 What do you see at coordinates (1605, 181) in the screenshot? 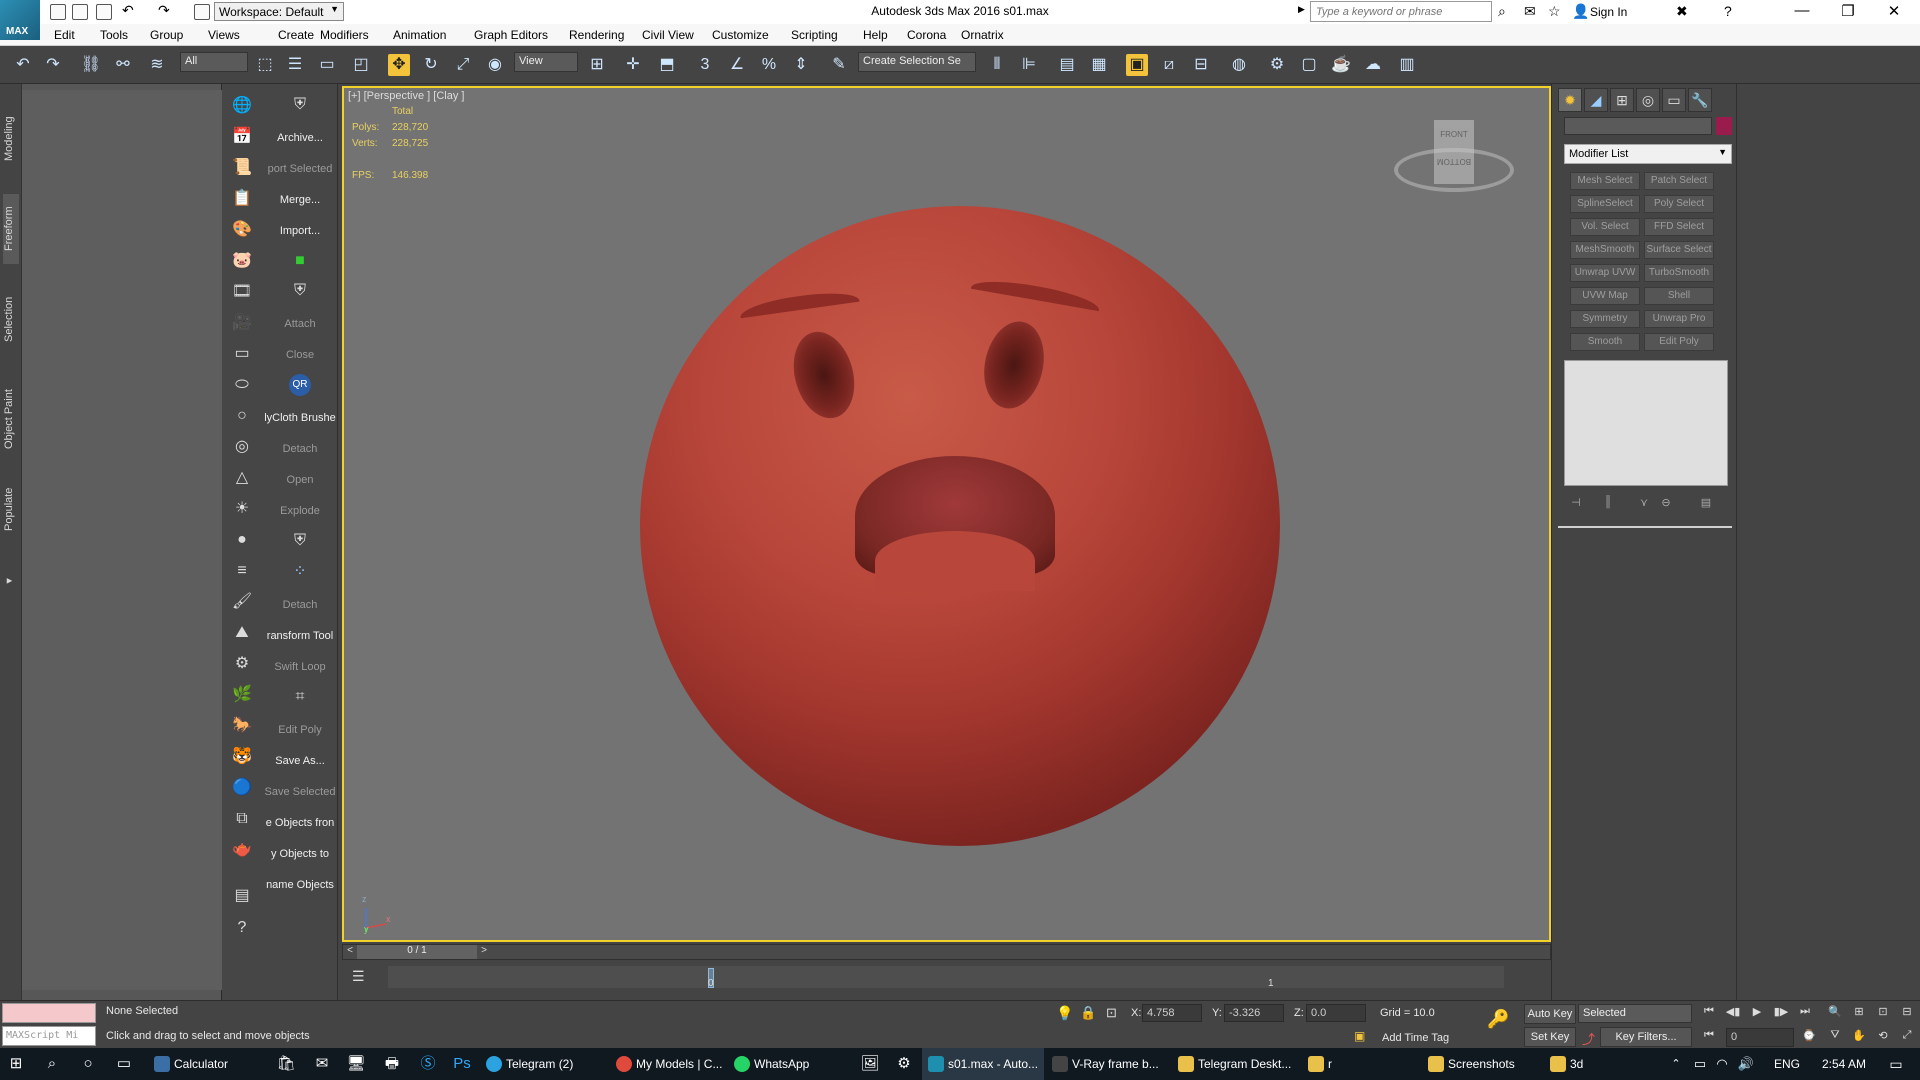
I see `mesh-select-button: Mesh Select` at bounding box center [1605, 181].